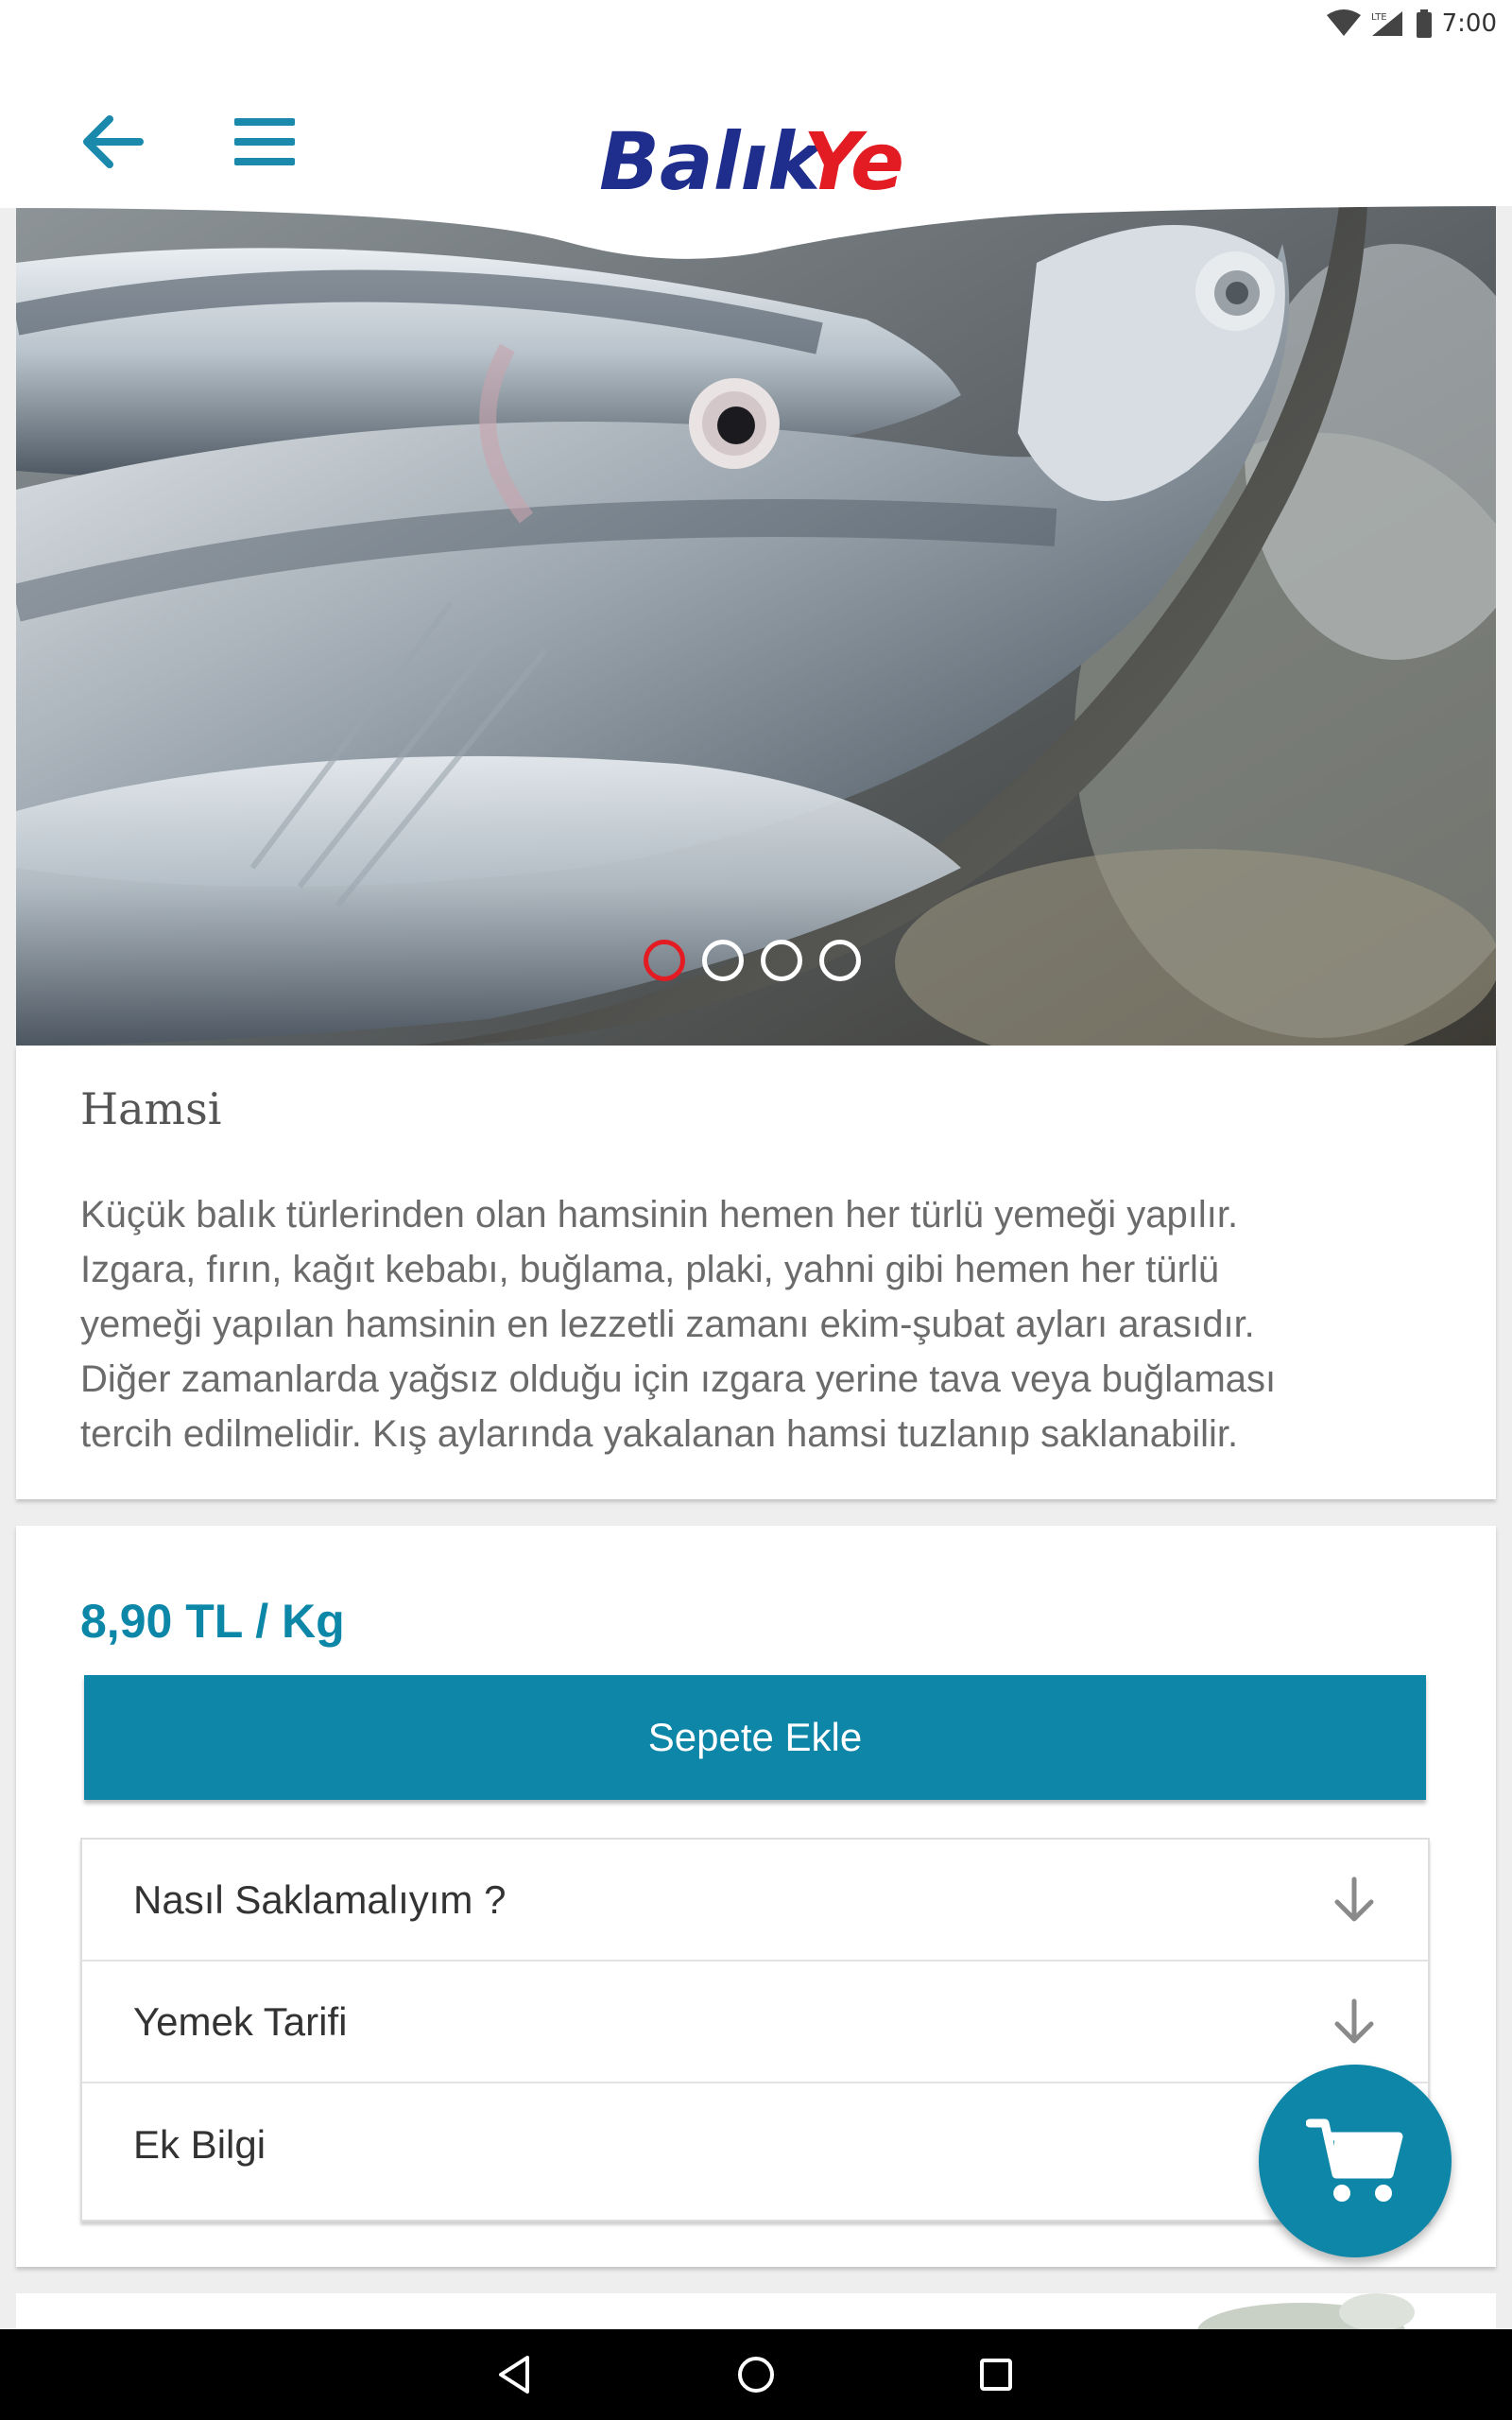 This screenshot has width=1512, height=2420. What do you see at coordinates (1386, 24) in the screenshot?
I see `signal-icon: LTE` at bounding box center [1386, 24].